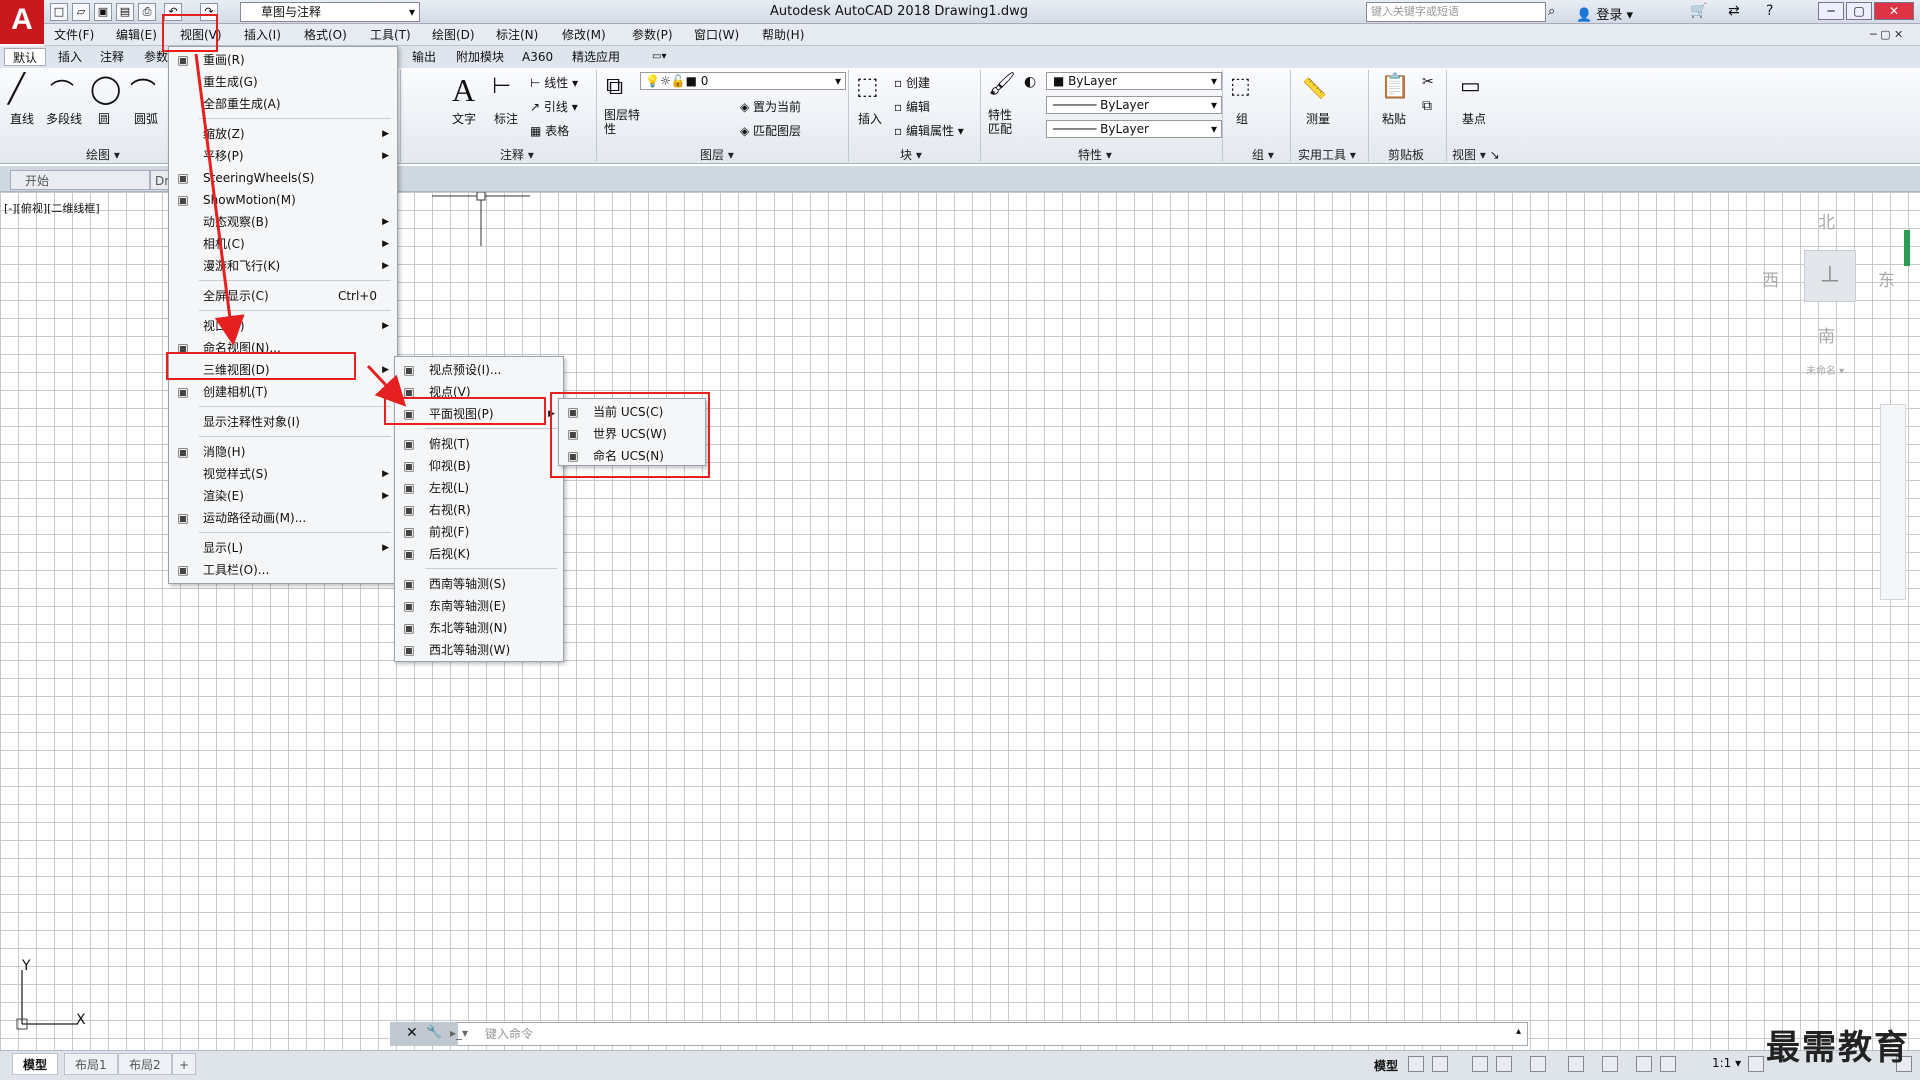 The height and width of the screenshot is (1080, 1920). Describe the element at coordinates (480, 57) in the screenshot. I see `tab-addins: 附加模块` at that location.